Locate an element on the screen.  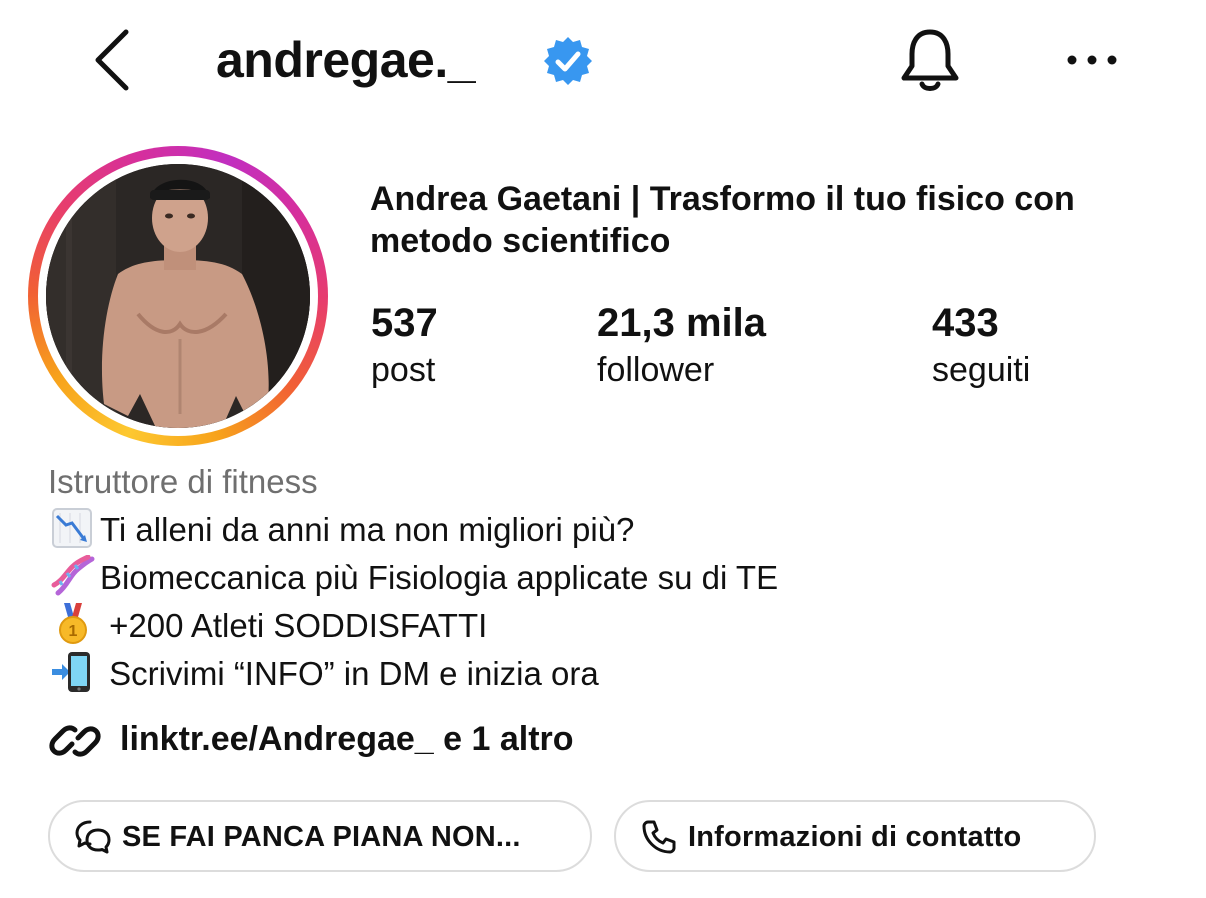
bio-line-text: +200 Atleti SODDISFATTI is located at coordinates (294, 625).